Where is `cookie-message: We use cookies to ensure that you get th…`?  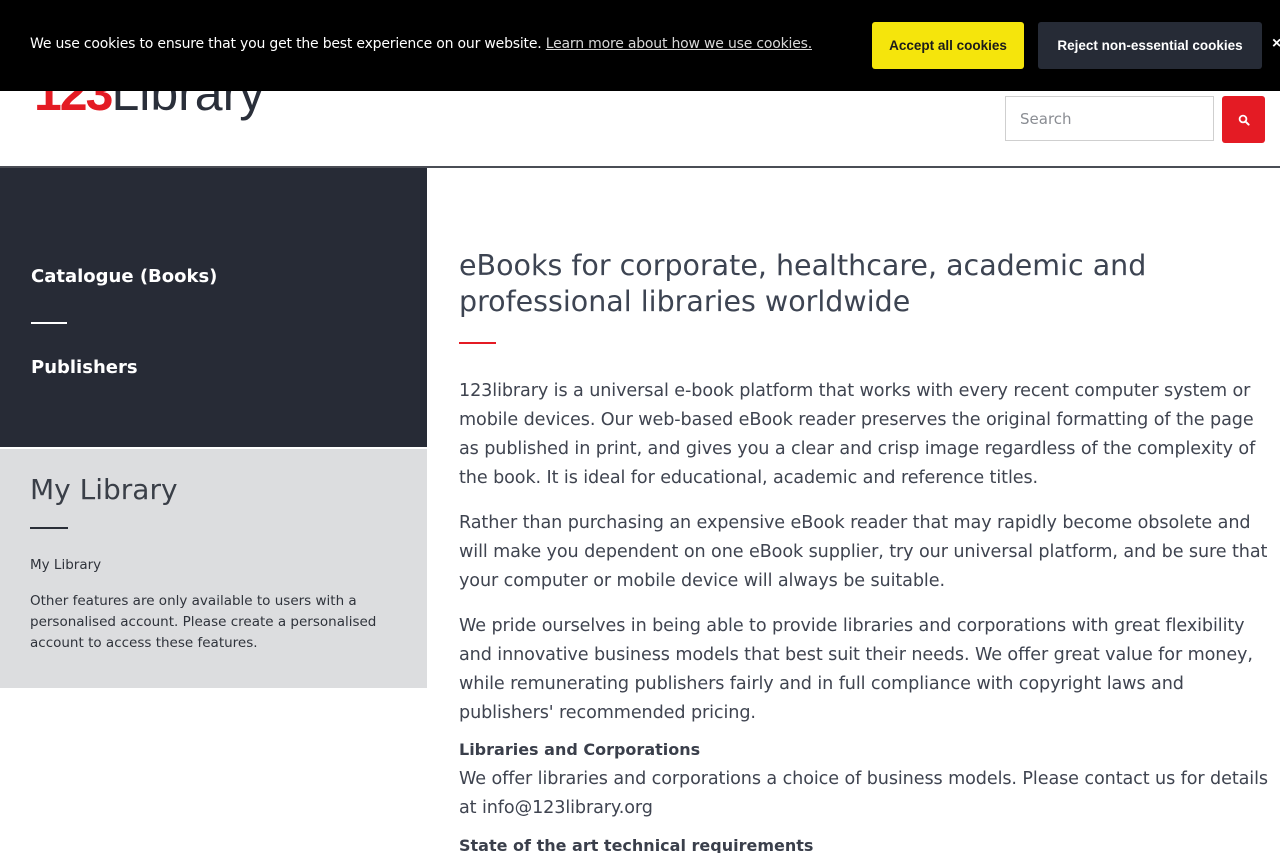 cookie-message: We use cookies to ensure that you get th… is located at coordinates (421, 44).